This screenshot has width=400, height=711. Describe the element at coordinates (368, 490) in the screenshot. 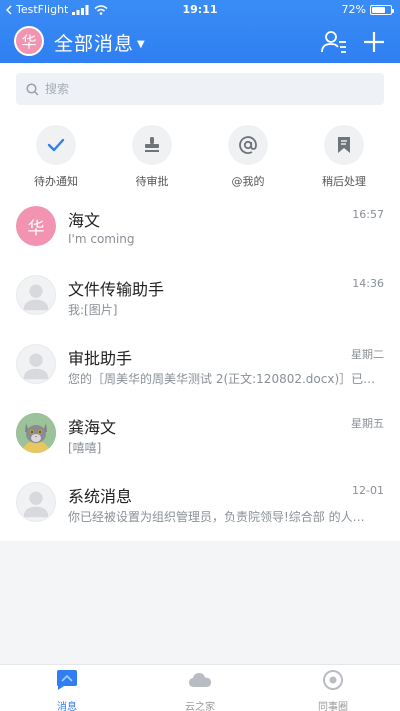

I see `message-time: 12-01` at that location.